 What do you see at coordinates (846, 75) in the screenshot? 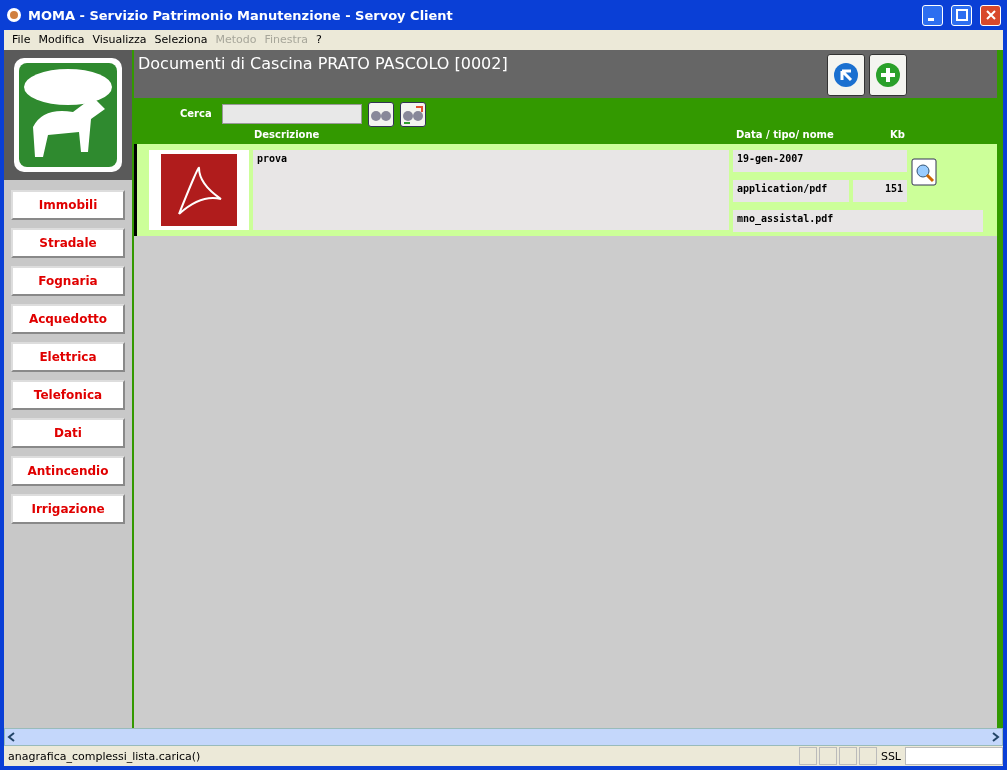
I see `back-button` at bounding box center [846, 75].